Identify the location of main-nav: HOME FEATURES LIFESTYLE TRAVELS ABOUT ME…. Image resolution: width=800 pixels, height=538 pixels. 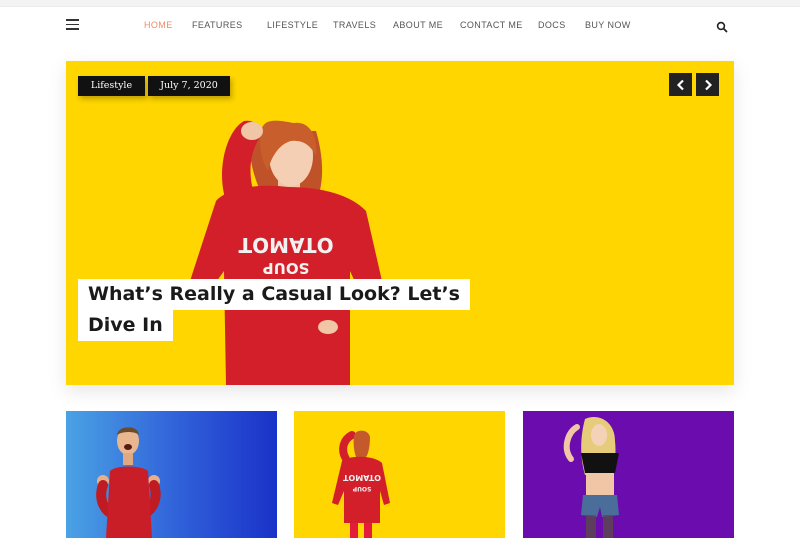
(400, 27).